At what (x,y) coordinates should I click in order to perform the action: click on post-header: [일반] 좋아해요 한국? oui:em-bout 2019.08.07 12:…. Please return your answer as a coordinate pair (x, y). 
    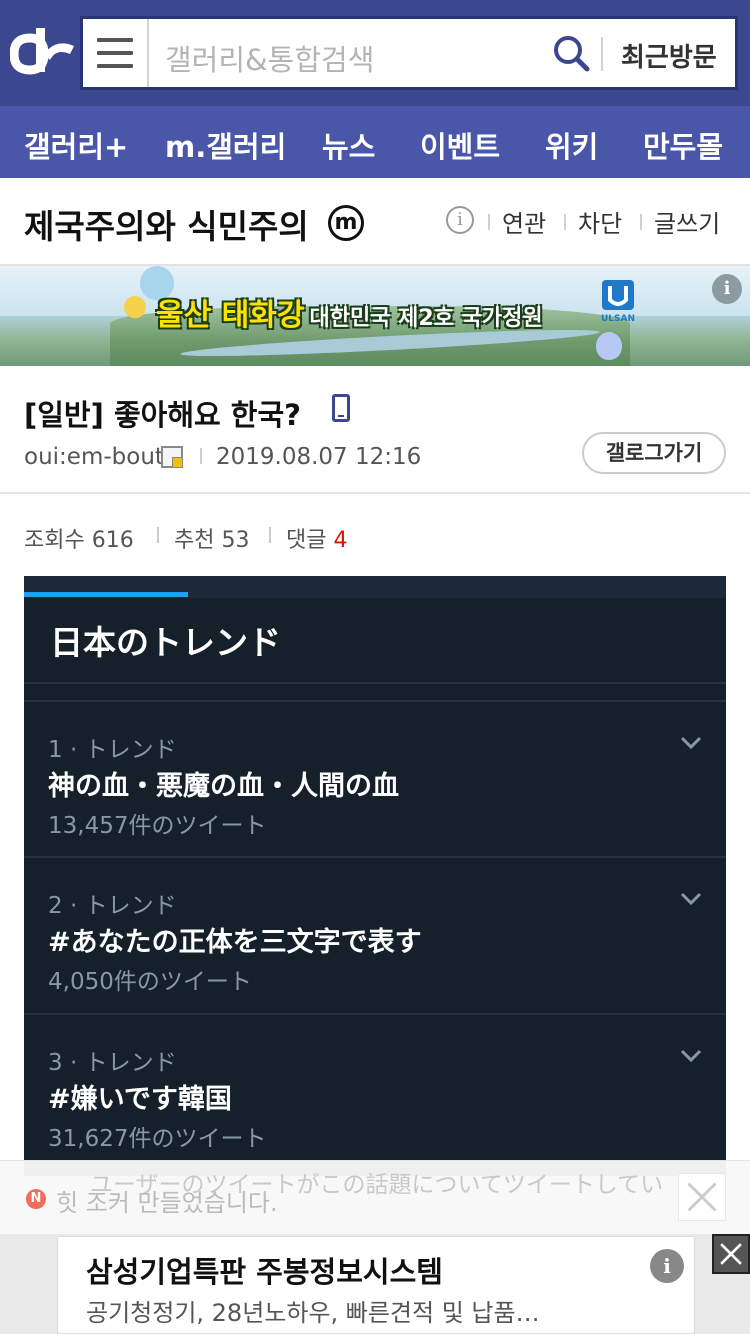
    Looking at the image, I should click on (375, 430).